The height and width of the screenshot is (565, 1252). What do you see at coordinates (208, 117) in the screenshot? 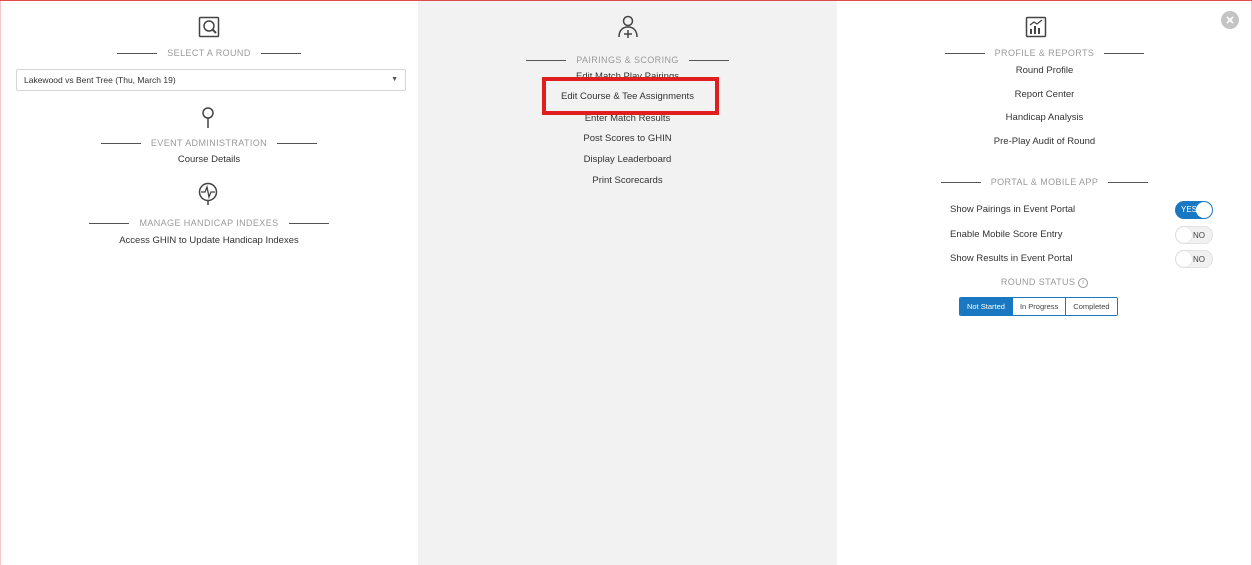
I see `pin-icon` at bounding box center [208, 117].